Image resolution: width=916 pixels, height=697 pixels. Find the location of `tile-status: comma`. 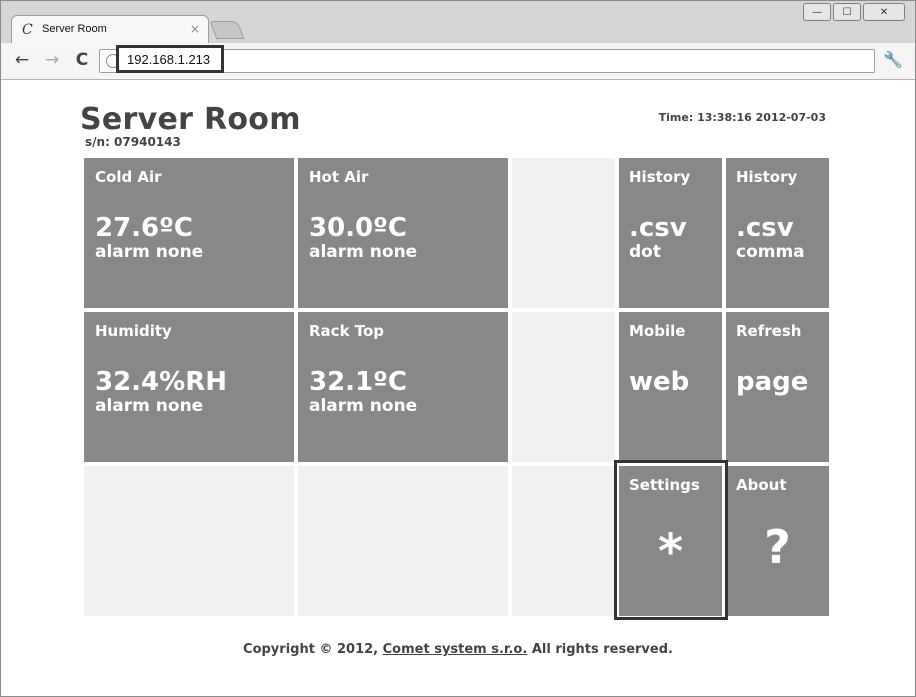

tile-status: comma is located at coordinates (770, 252).